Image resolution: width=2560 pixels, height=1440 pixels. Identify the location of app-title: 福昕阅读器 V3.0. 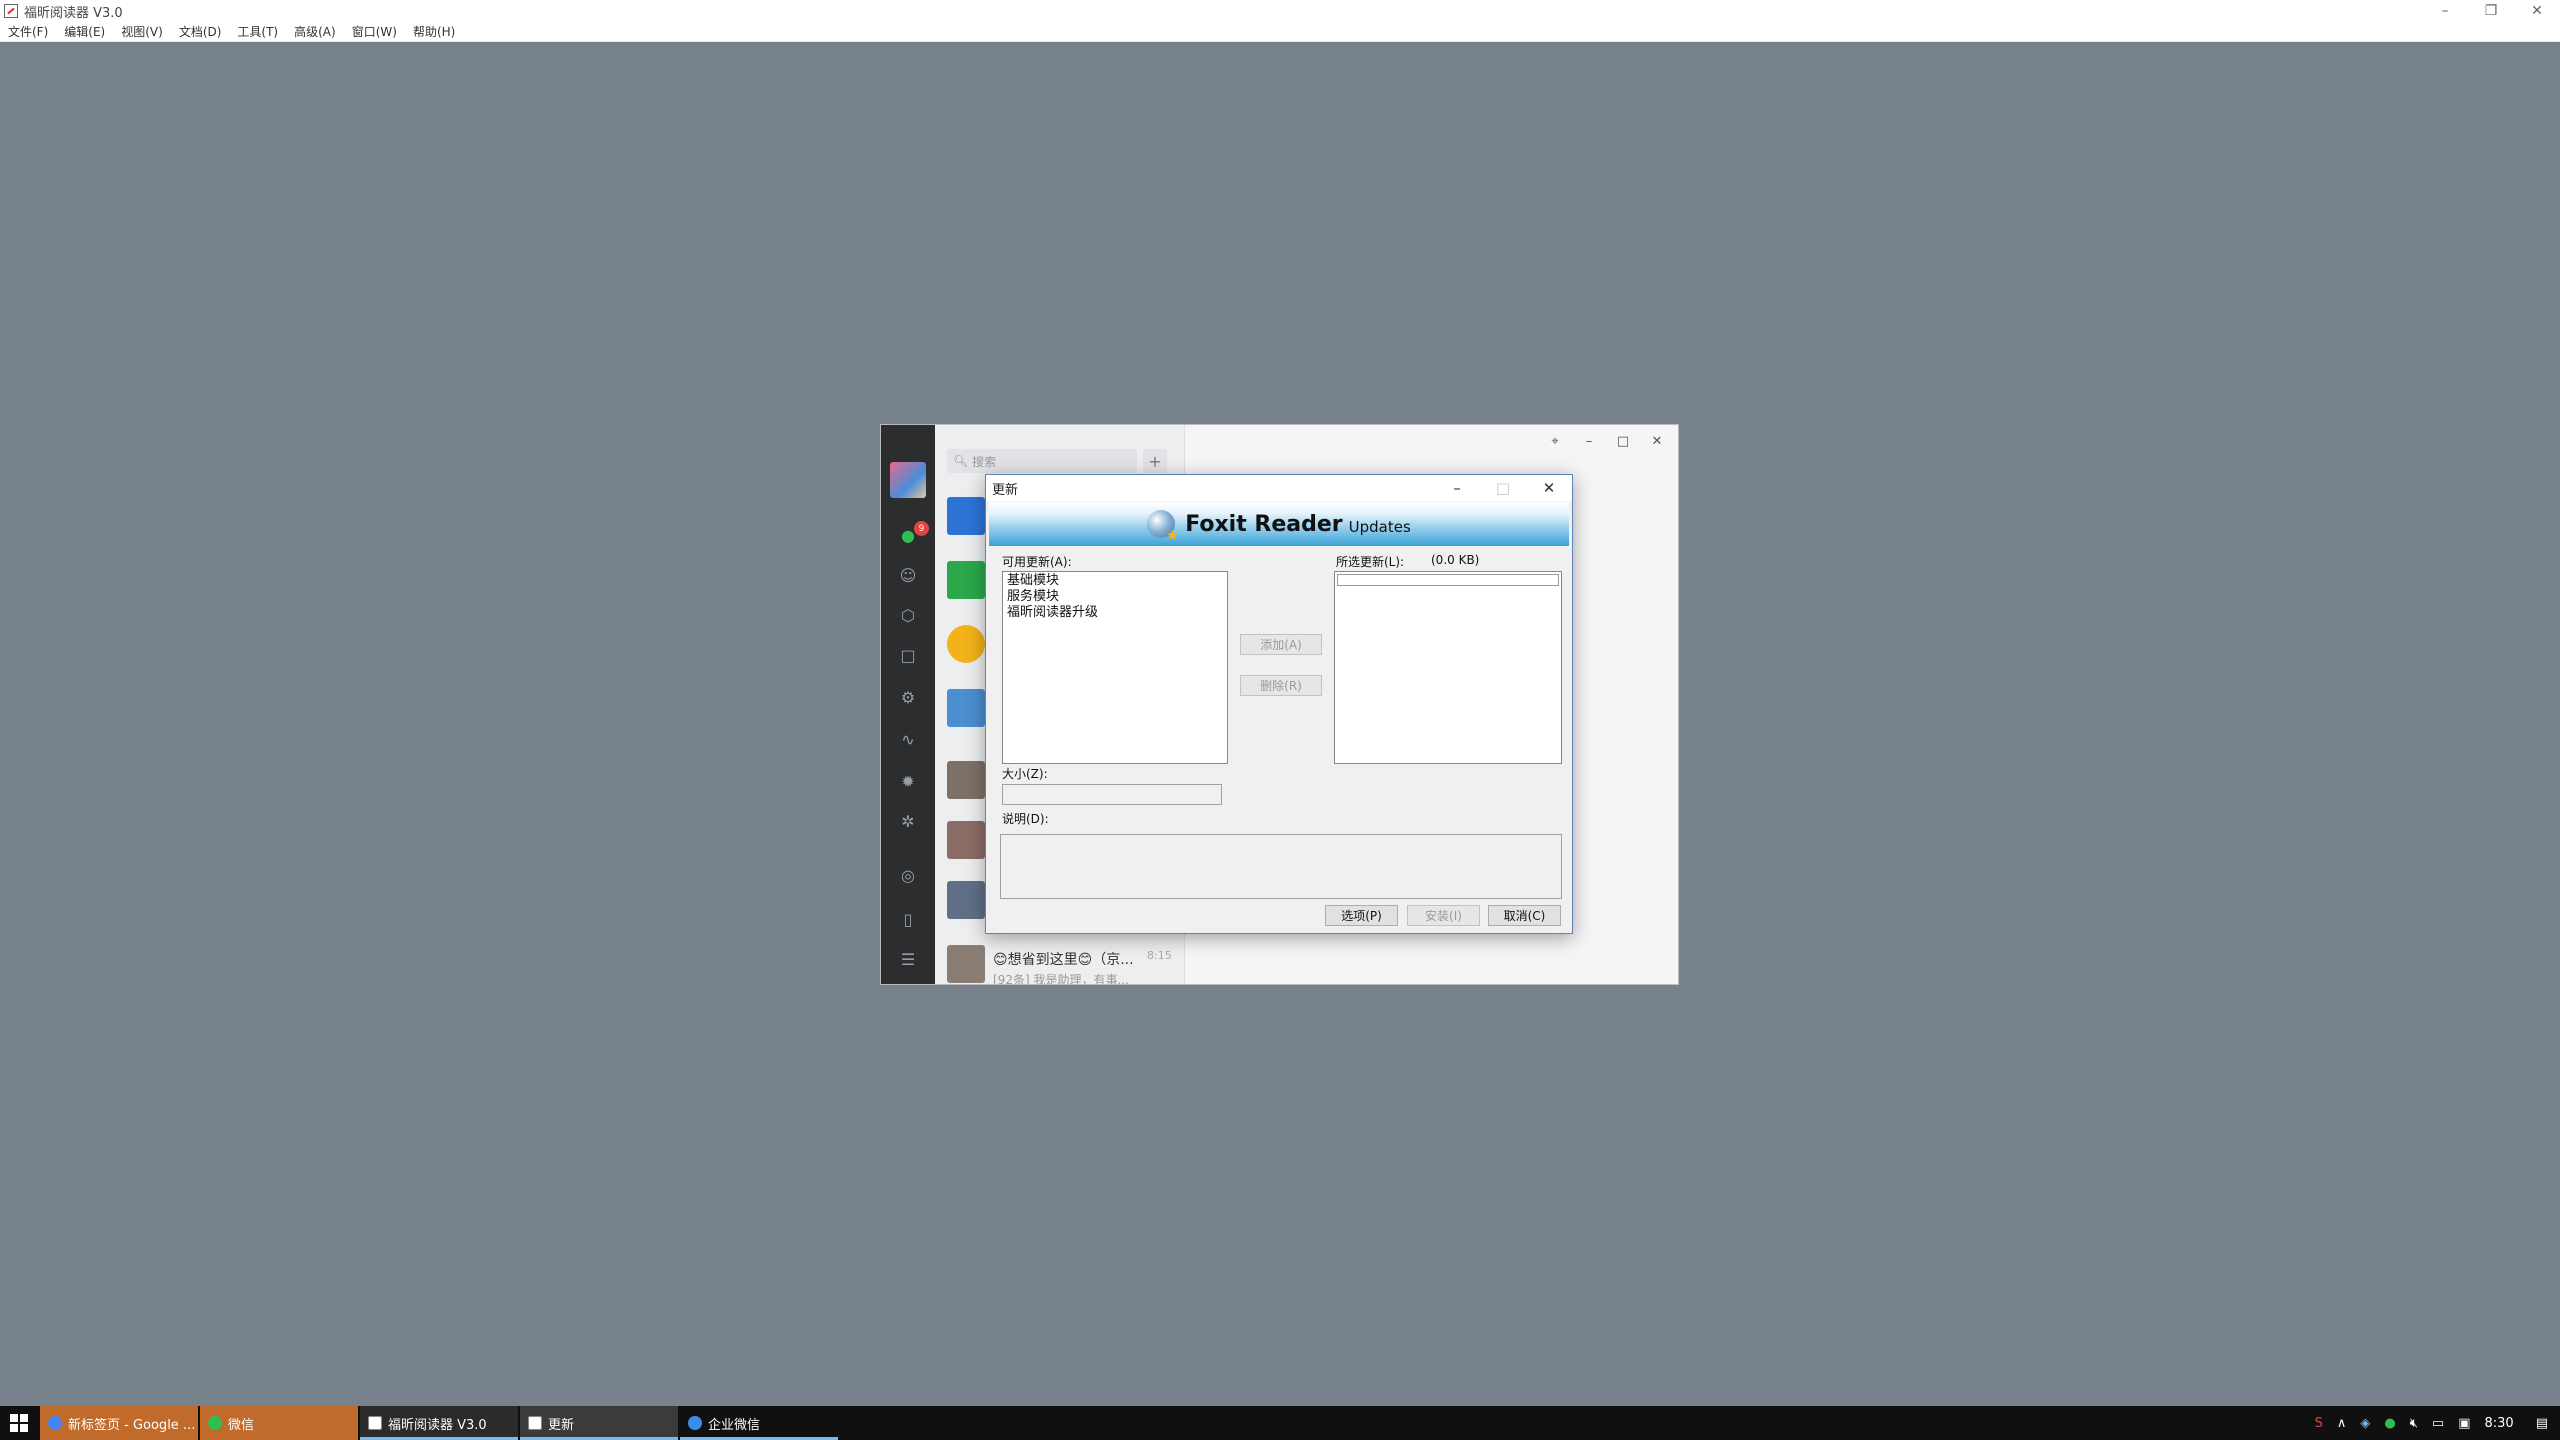
(73, 13).